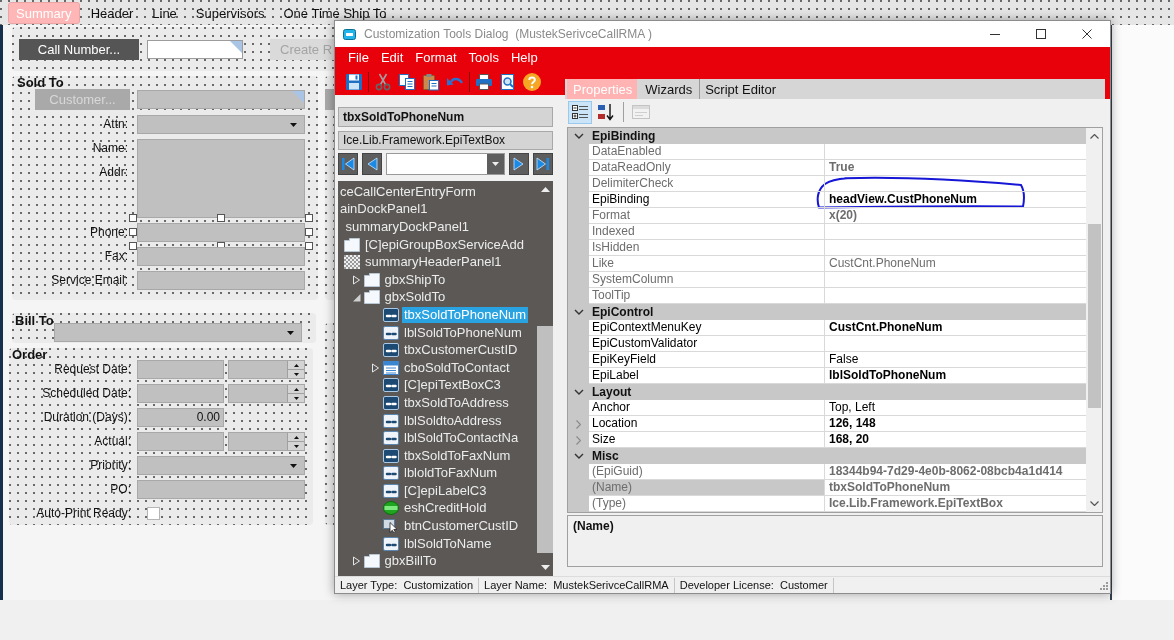 The height and width of the screenshot is (640, 1174). What do you see at coordinates (445, 164) in the screenshot?
I see `control-selector` at bounding box center [445, 164].